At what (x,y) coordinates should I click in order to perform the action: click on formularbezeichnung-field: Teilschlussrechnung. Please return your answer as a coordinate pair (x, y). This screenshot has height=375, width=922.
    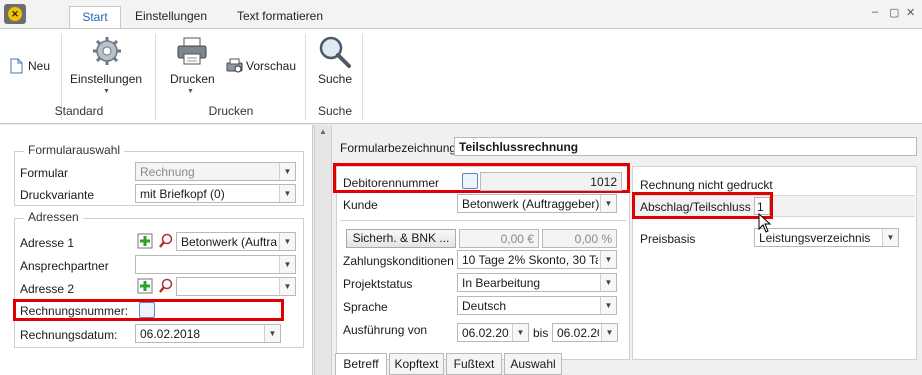
    Looking at the image, I should click on (685, 146).